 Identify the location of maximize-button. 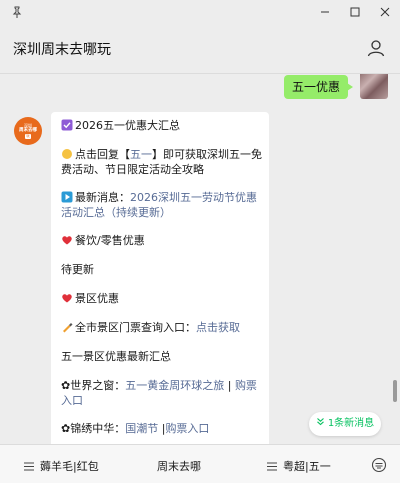
(355, 12).